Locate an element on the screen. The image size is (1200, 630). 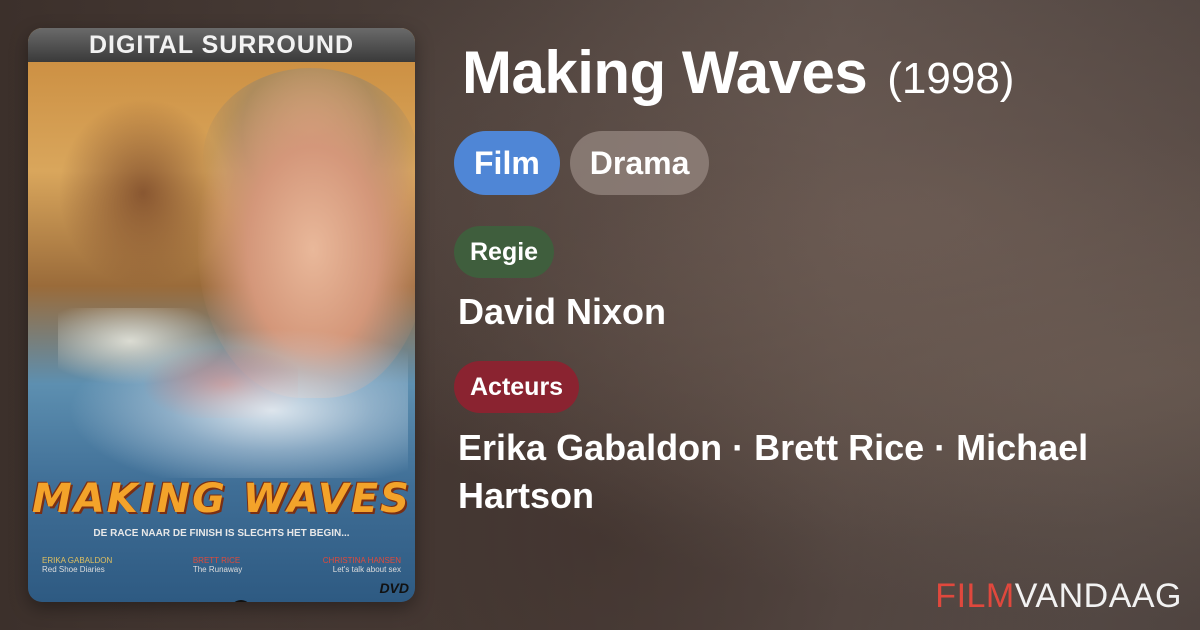
poster-credit-name: BRETT RICE is located at coordinates (216, 560).